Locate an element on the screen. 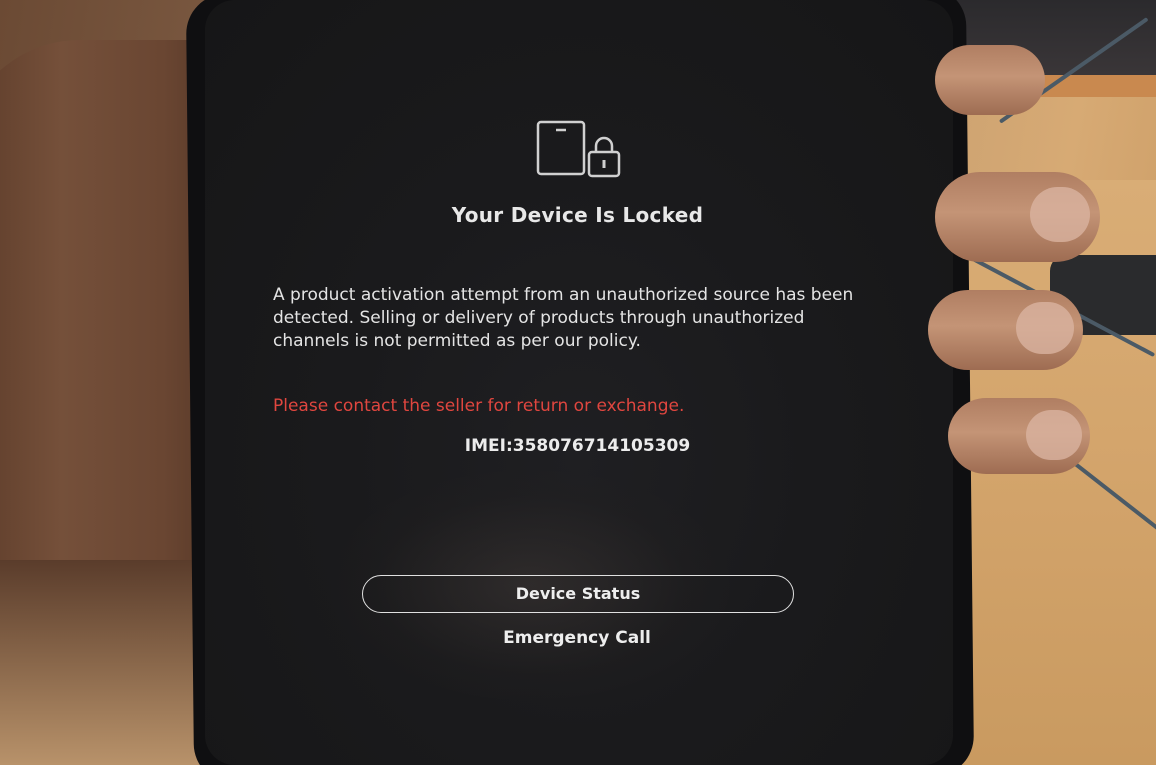 The image size is (1156, 765). imei-number: IMEI:358076714105309 is located at coordinates (577, 446).